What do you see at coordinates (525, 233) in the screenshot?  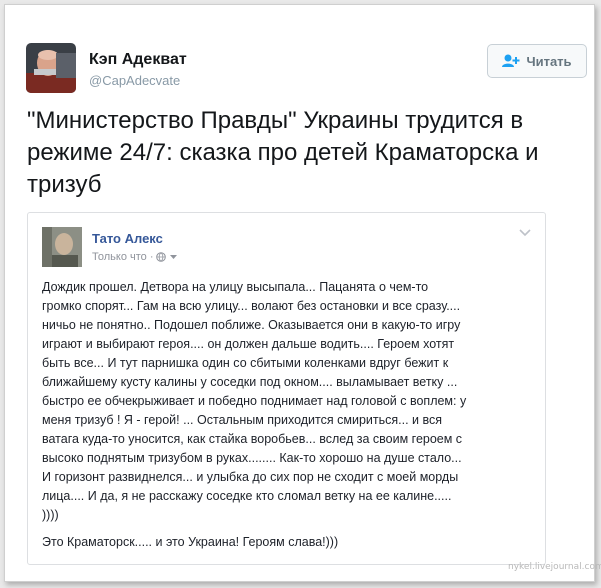 I see `post-options-chevron-icon` at bounding box center [525, 233].